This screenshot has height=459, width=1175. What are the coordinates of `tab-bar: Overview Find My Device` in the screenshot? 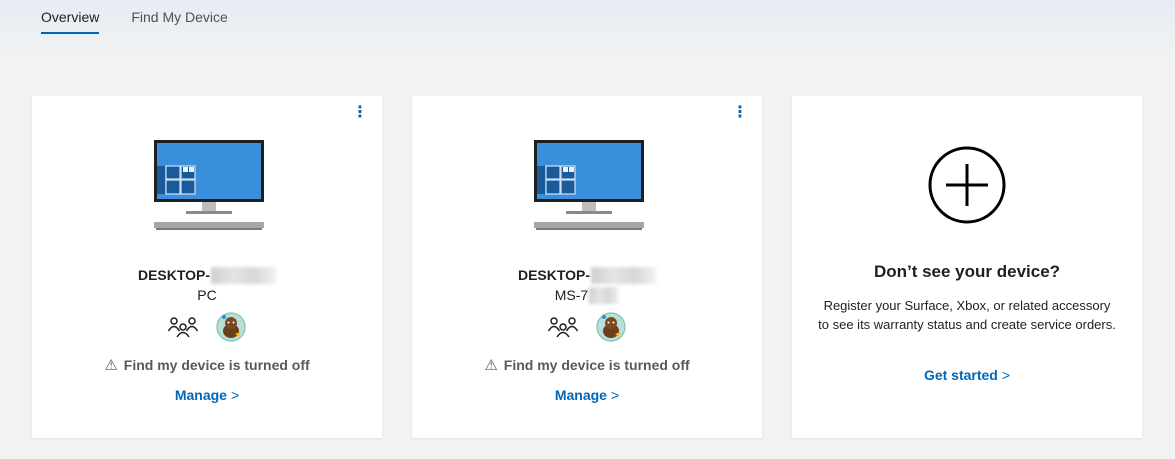 It's located at (134, 21).